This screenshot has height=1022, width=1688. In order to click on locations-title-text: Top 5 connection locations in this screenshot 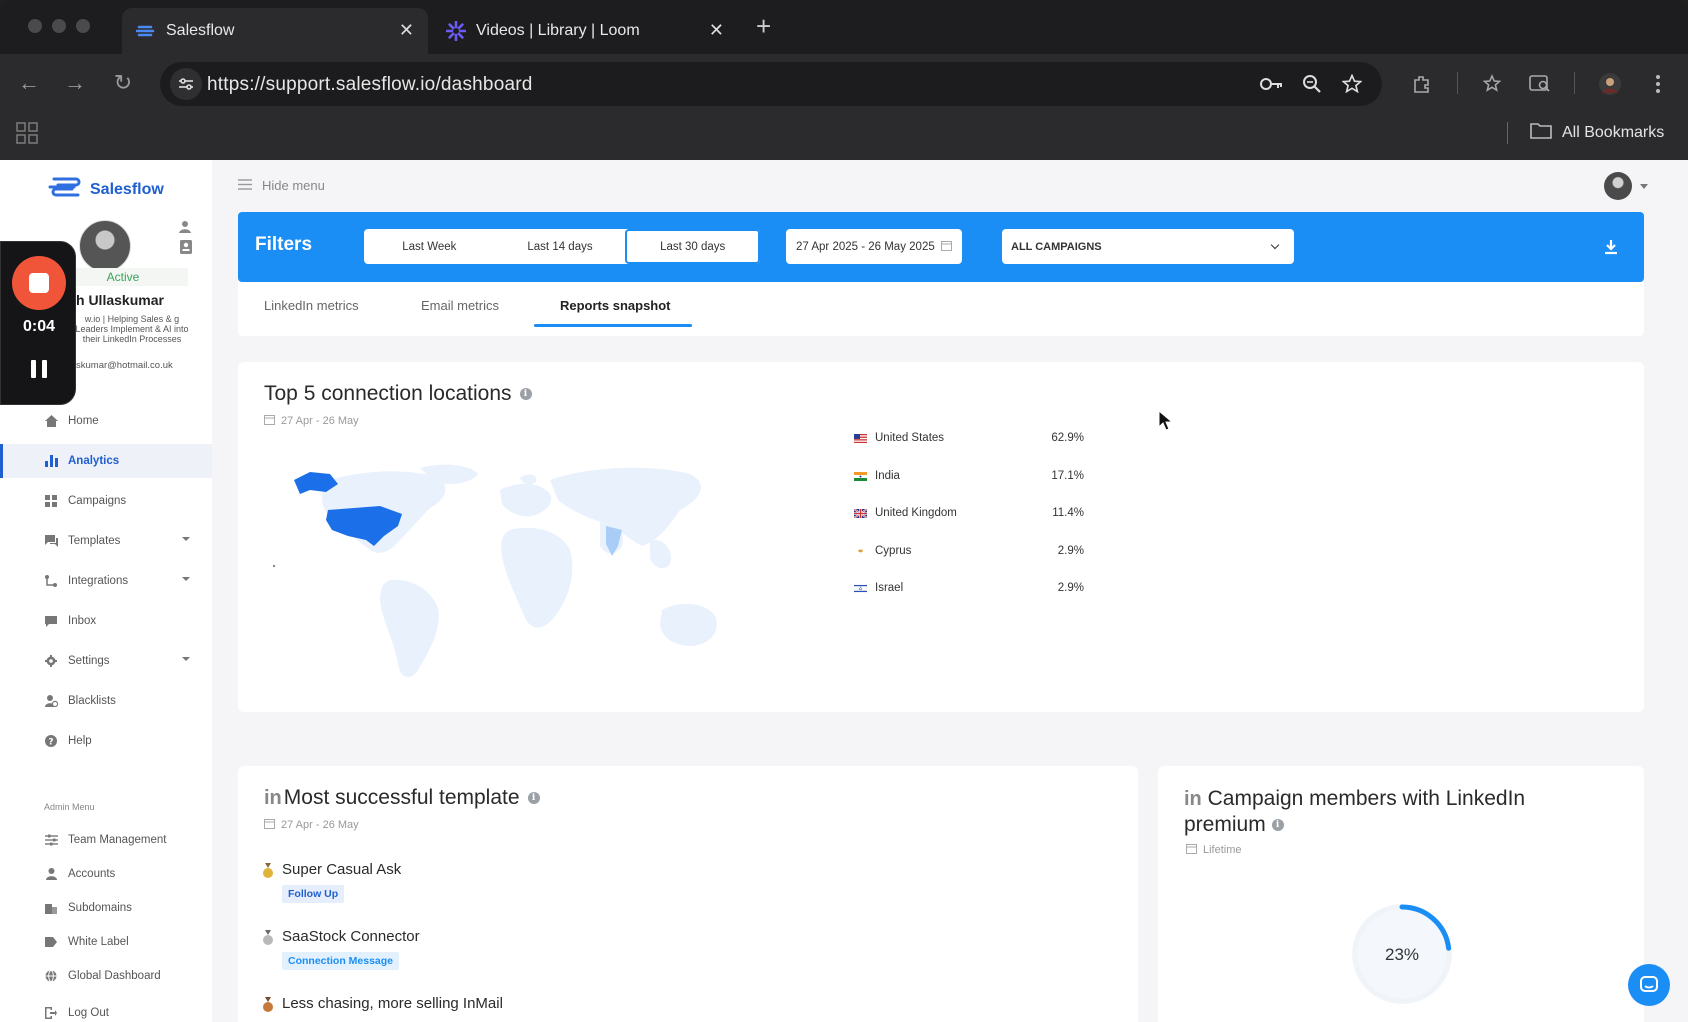, I will do `click(388, 393)`.